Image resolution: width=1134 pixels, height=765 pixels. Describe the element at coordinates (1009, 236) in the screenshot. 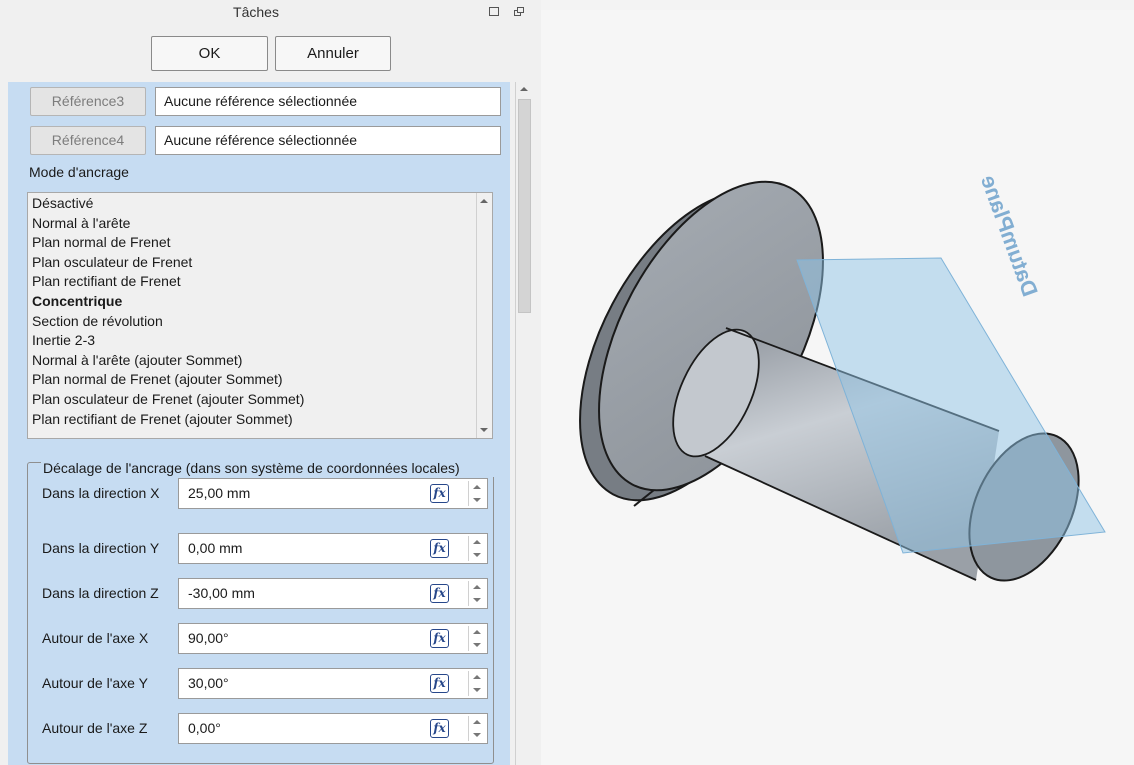

I see `datum-plane-label: DatumPlane` at that location.